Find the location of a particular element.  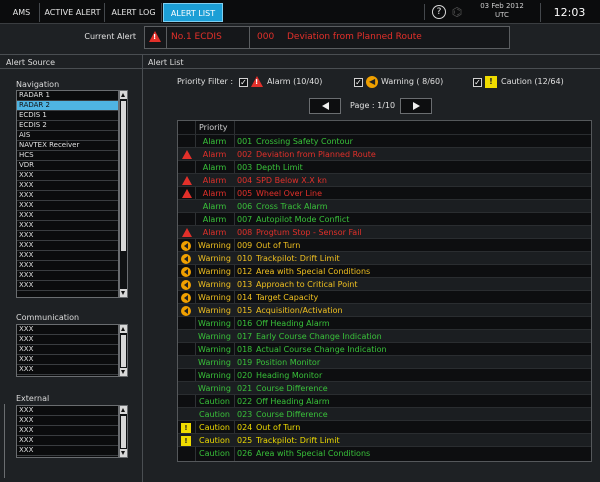

table-row: Warning 009 Out of Turn is located at coordinates (384, 244).